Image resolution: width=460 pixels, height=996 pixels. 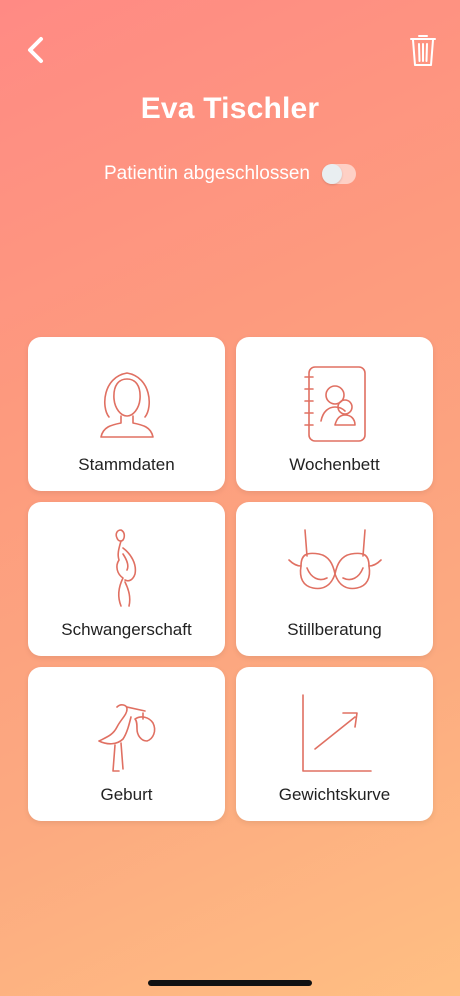 I want to click on person-bust-icon, so click(x=126, y=405).